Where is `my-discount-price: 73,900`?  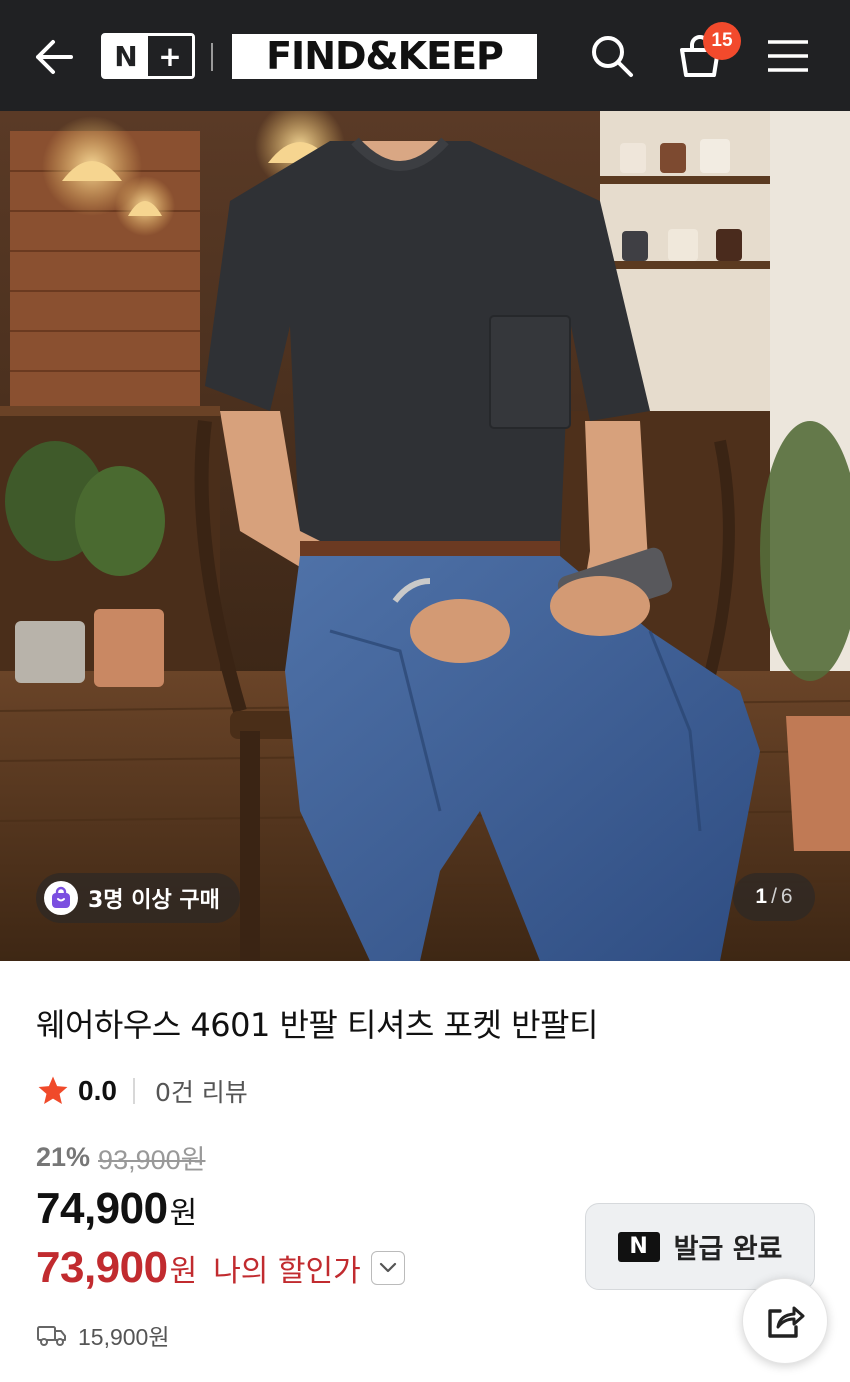 my-discount-price: 73,900 is located at coordinates (102, 1267).